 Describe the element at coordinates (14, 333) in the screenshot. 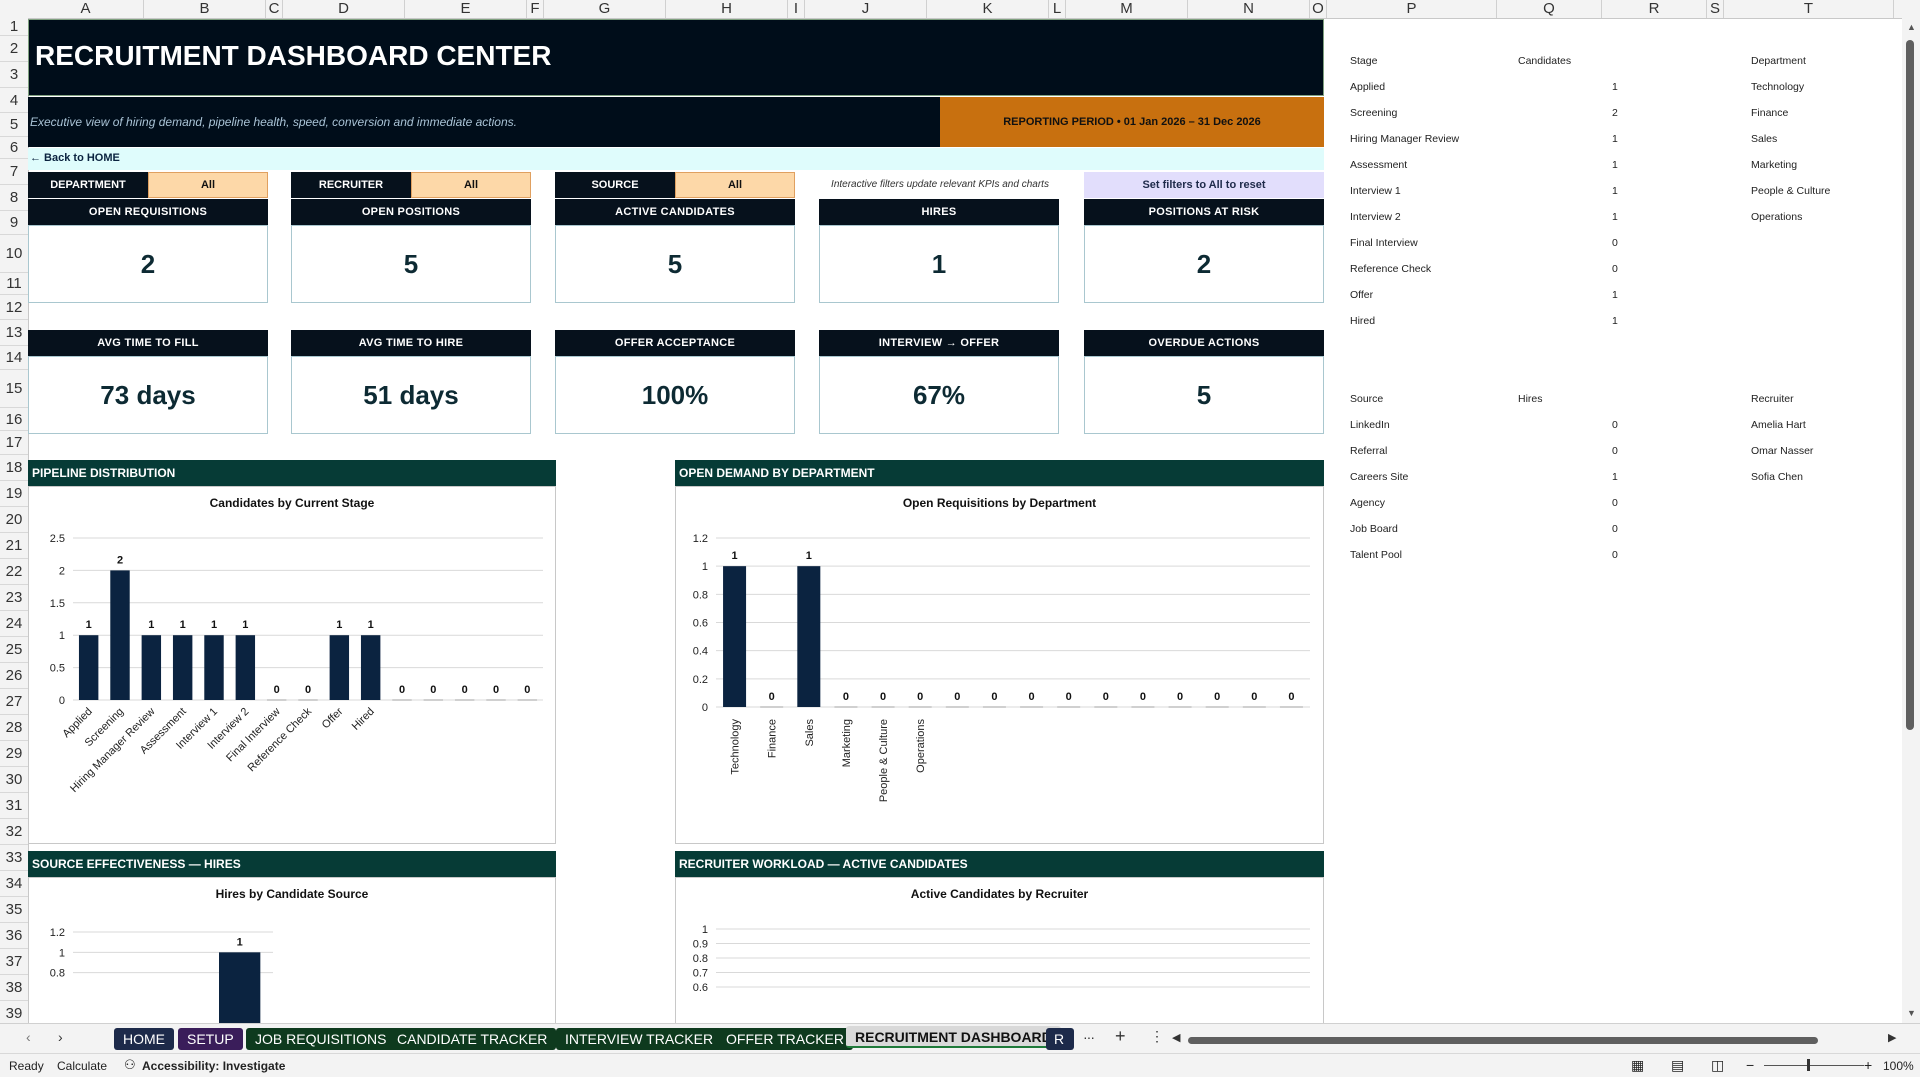

I see `row-header-13: 13` at that location.